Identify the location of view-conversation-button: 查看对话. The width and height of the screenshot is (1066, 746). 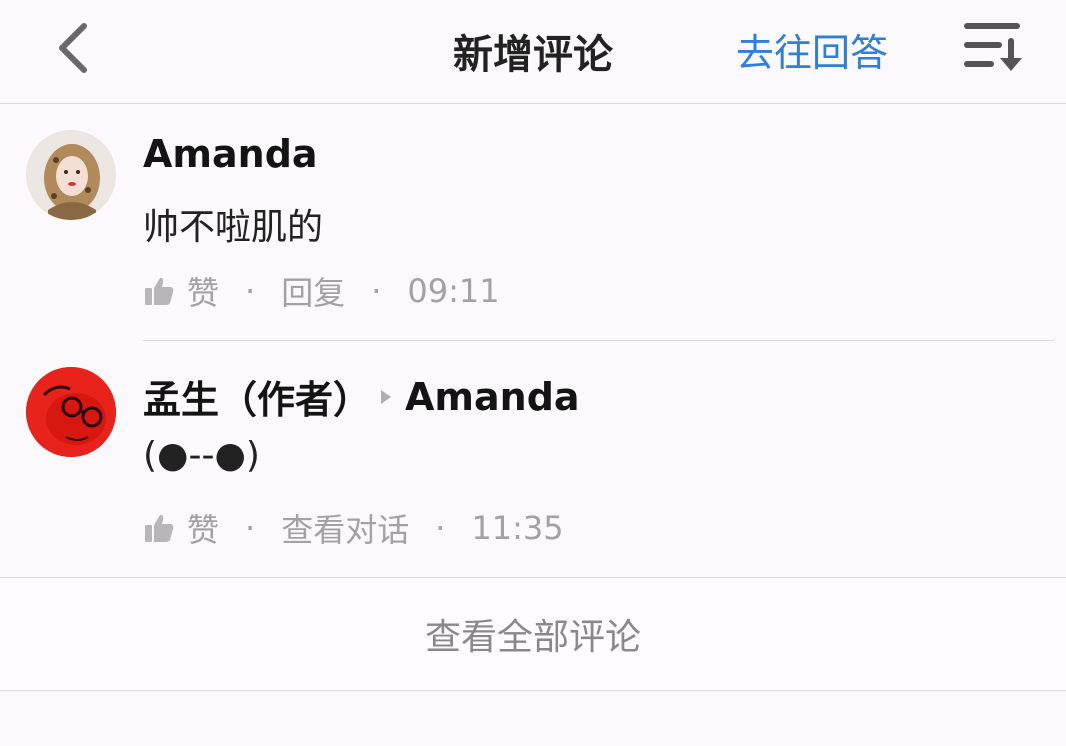
(345, 528).